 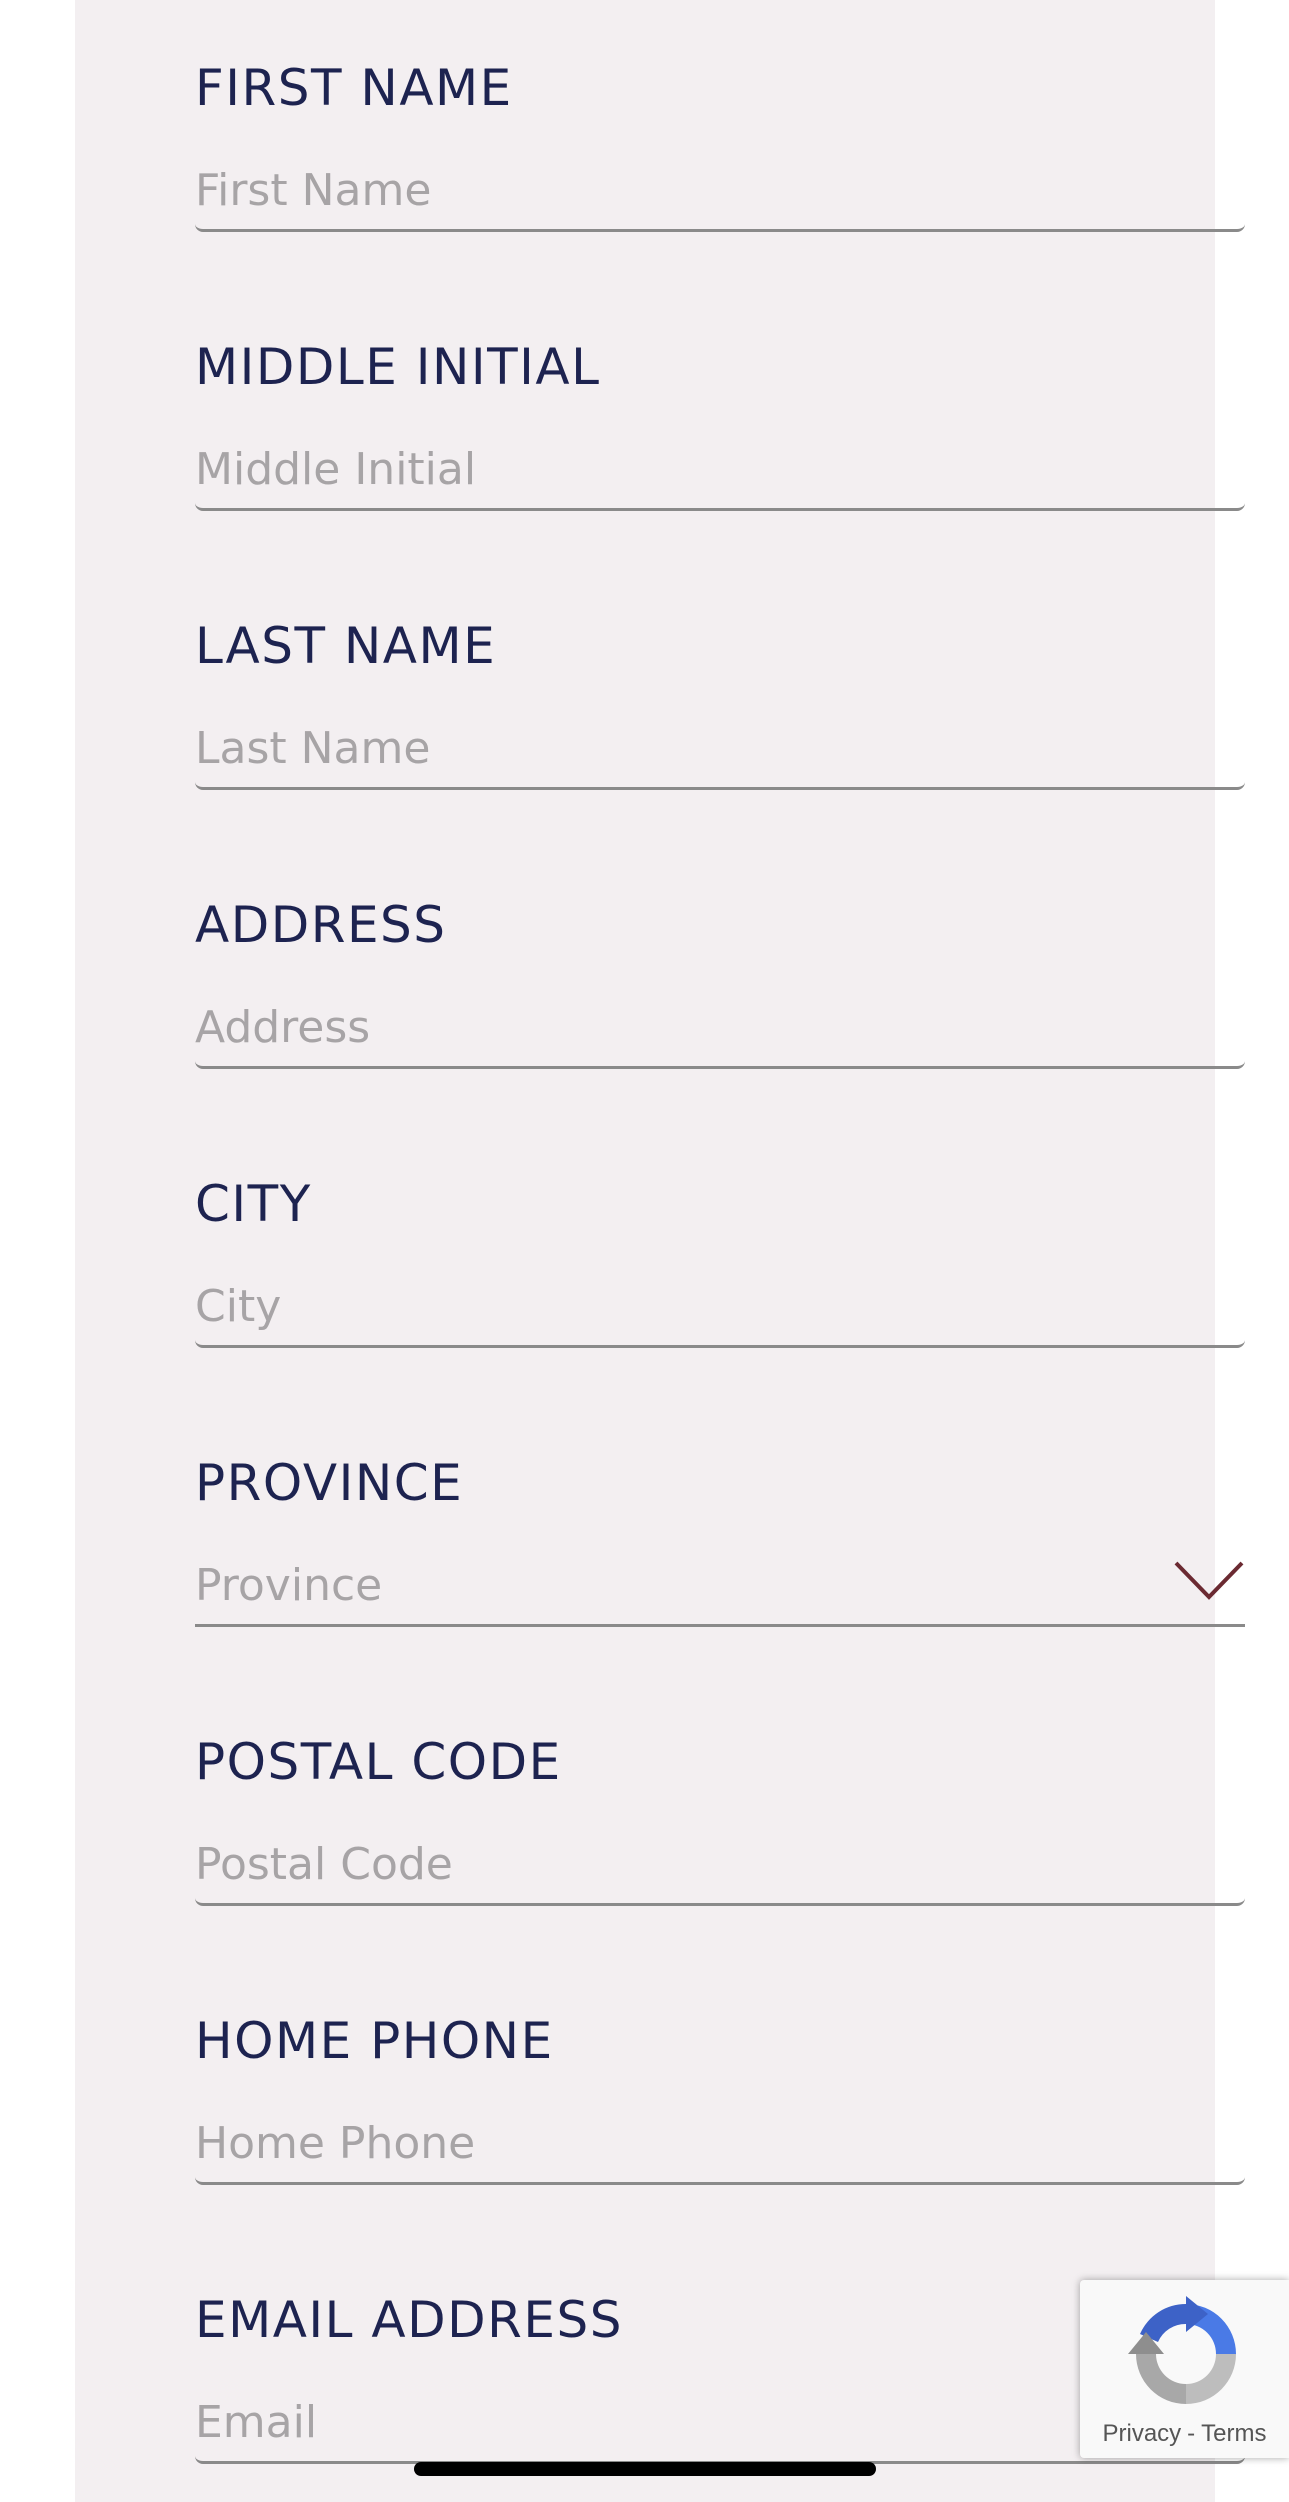 I want to click on terms-link: Terms, so click(x=1233, y=2433).